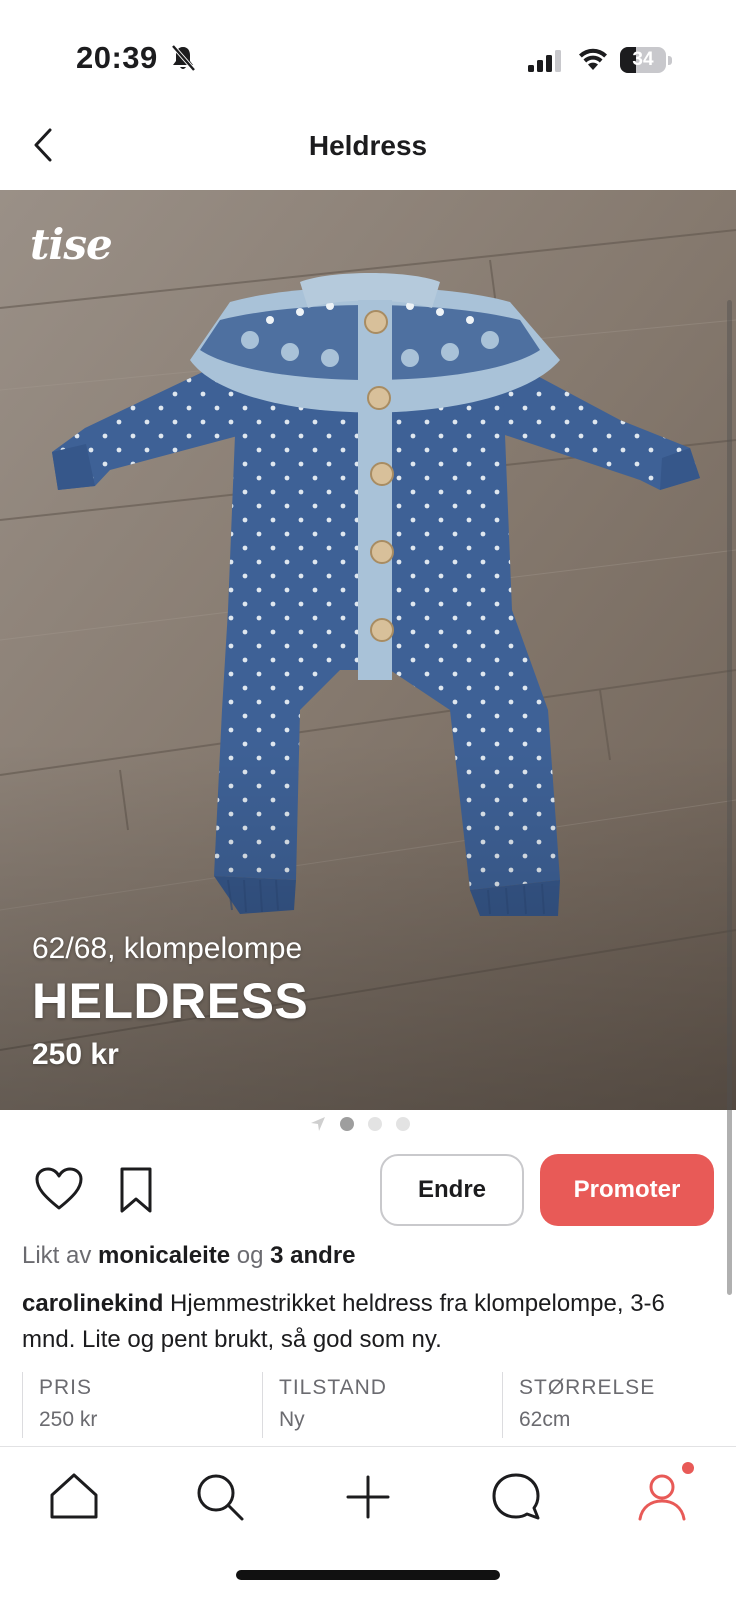 The image size is (736, 1600). What do you see at coordinates (608, 1405) in the screenshot?
I see `detail-size: STØRRELSE 62cm` at bounding box center [608, 1405].